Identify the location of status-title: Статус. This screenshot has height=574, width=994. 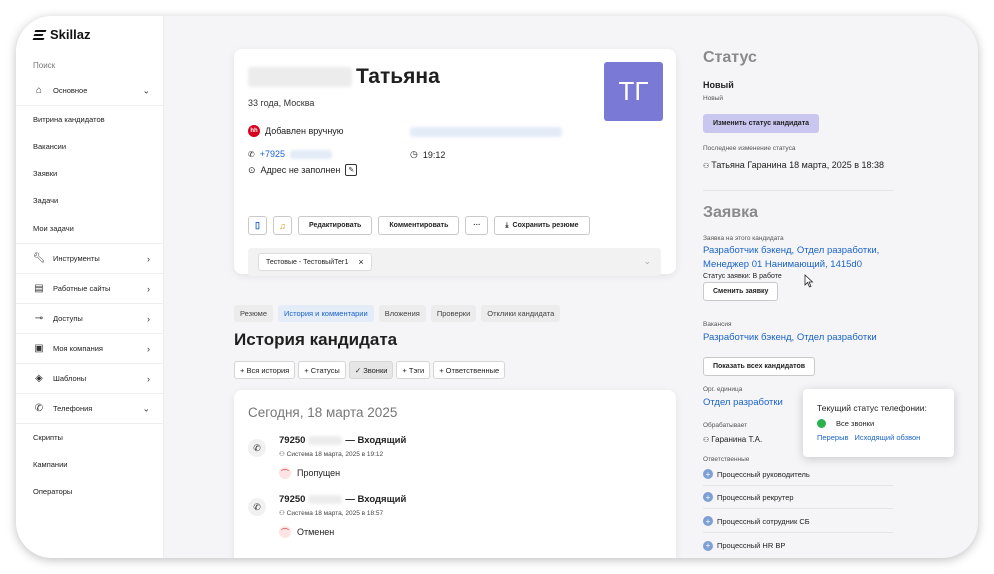
(730, 57).